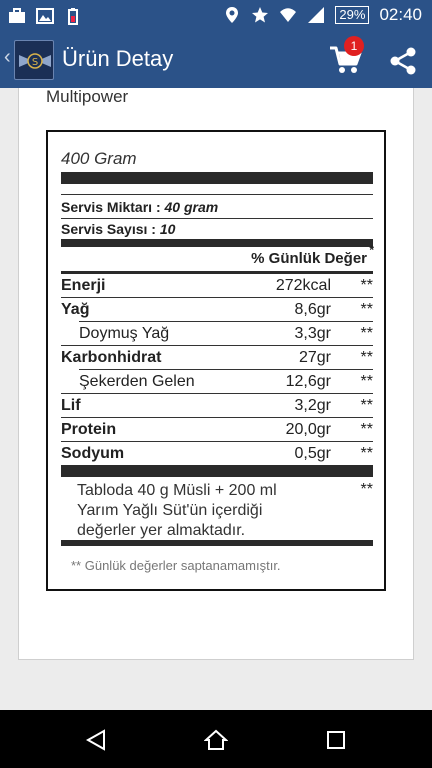  I want to click on nutrient-row: Karbonhidrat 27gr **, so click(217, 358).